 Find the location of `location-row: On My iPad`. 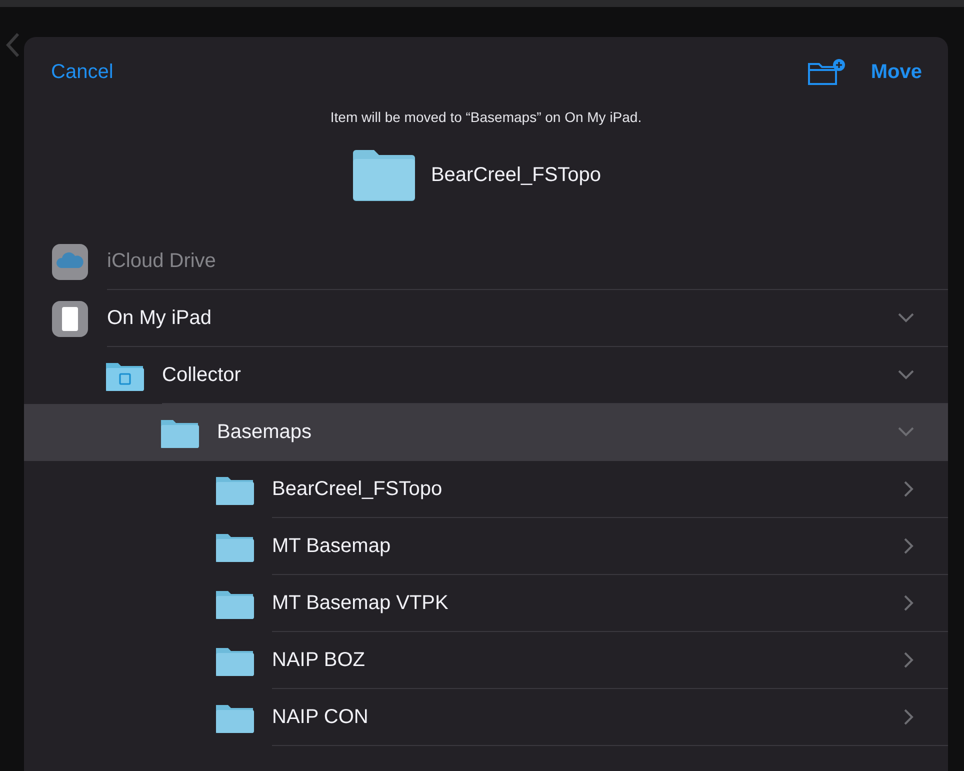

location-row: On My iPad is located at coordinates (486, 318).